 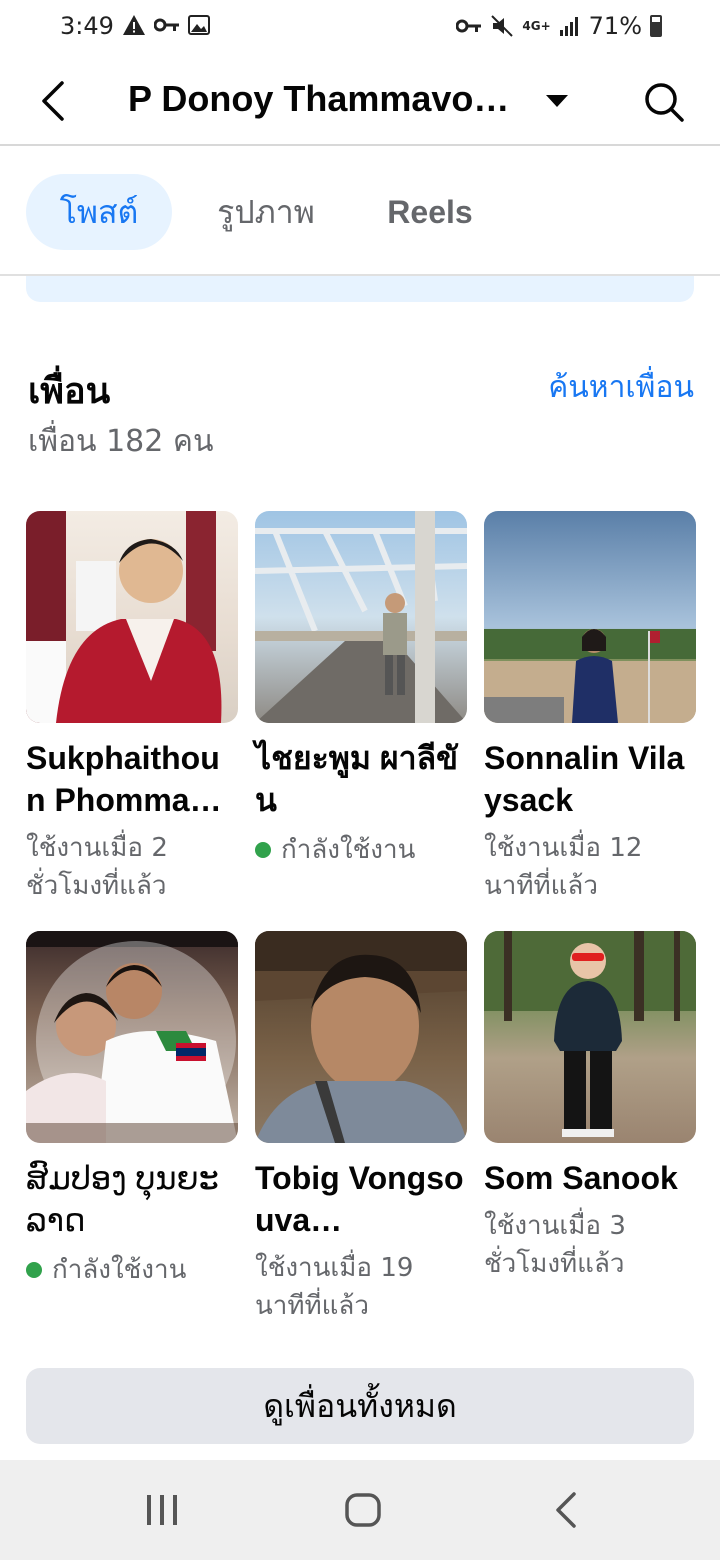 I want to click on friend-name: ไชยะพูม ผาลีขัน, so click(x=361, y=779).